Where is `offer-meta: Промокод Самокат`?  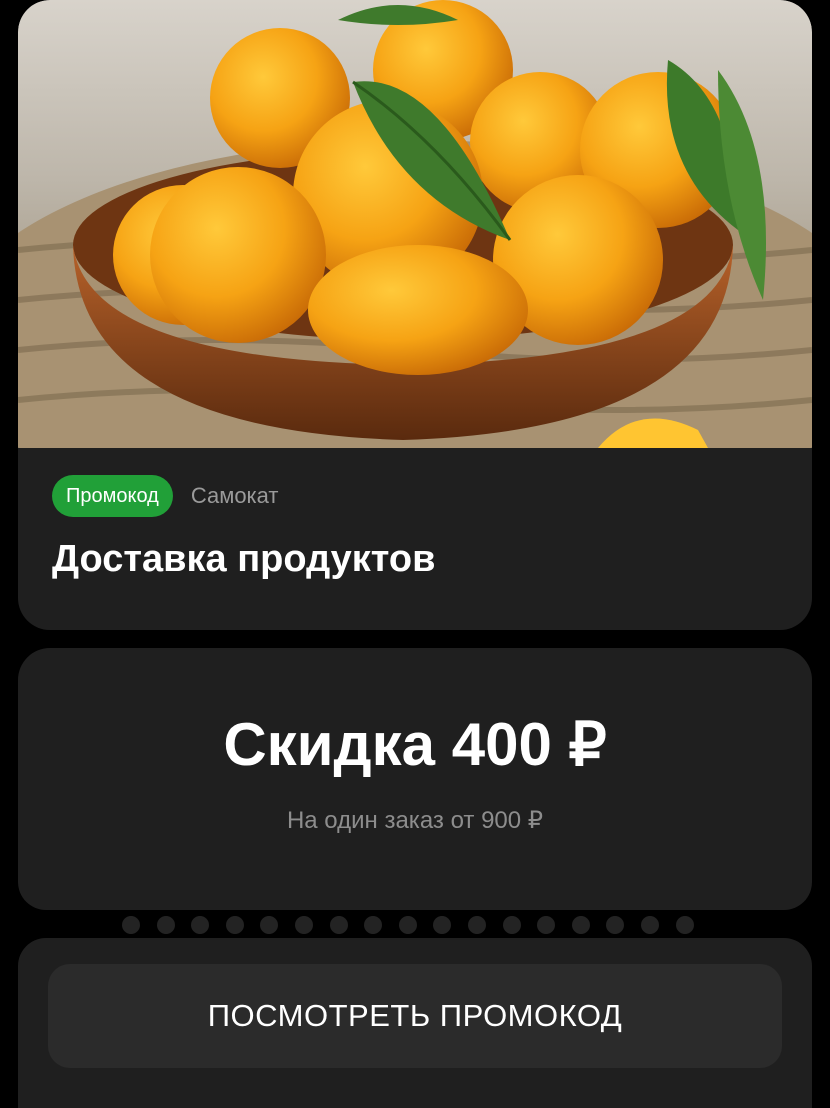 offer-meta: Промокод Самокат is located at coordinates (165, 496).